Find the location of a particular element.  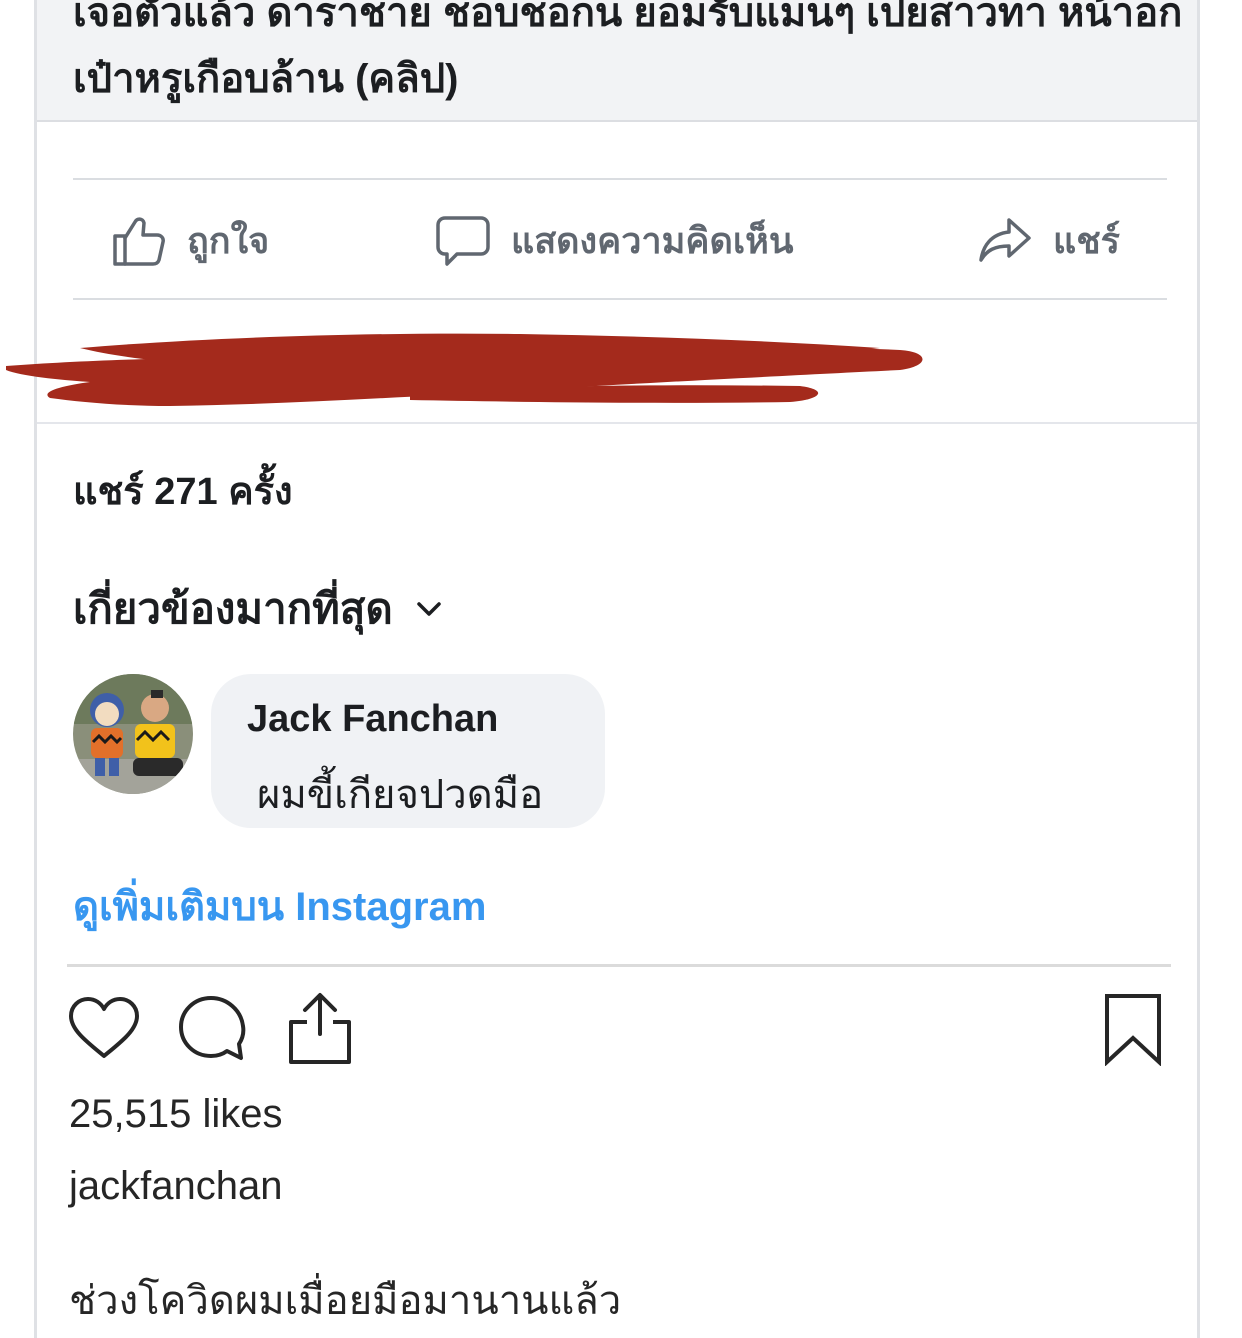

comment-icon is located at coordinates (212, 1029).